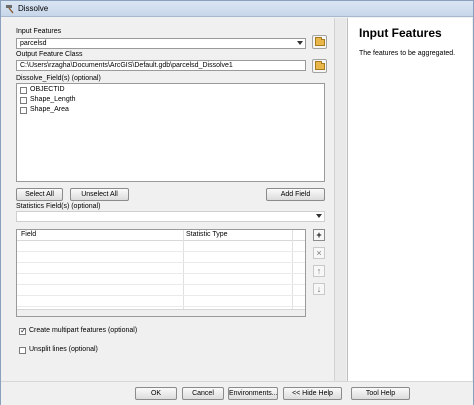 This screenshot has height=405, width=474. I want to click on horizontal-scrollbar, so click(161, 312).